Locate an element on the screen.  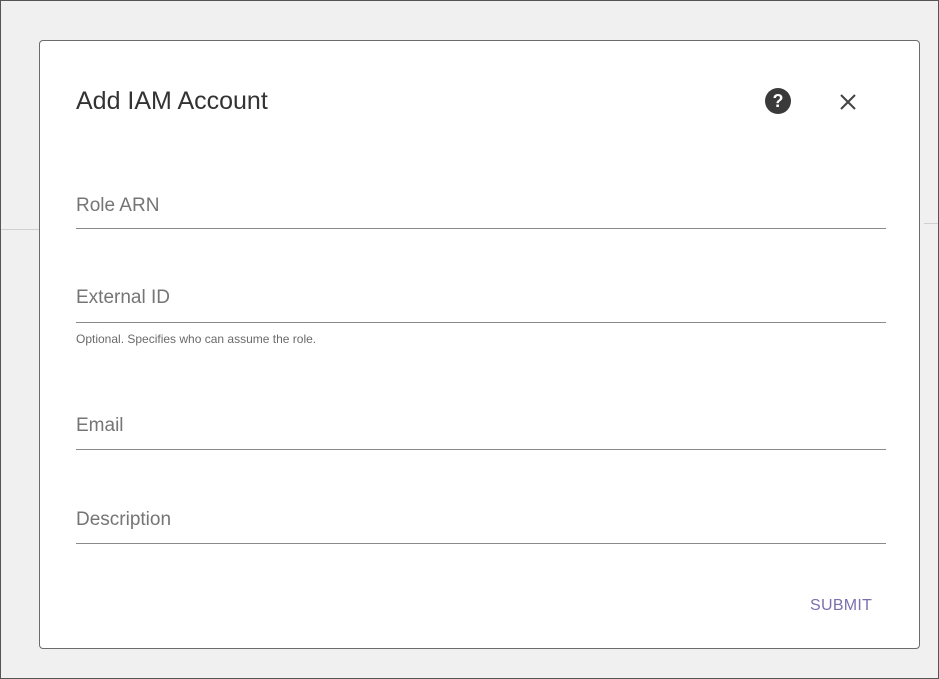
description-placeholder: Description is located at coordinates (124, 519).